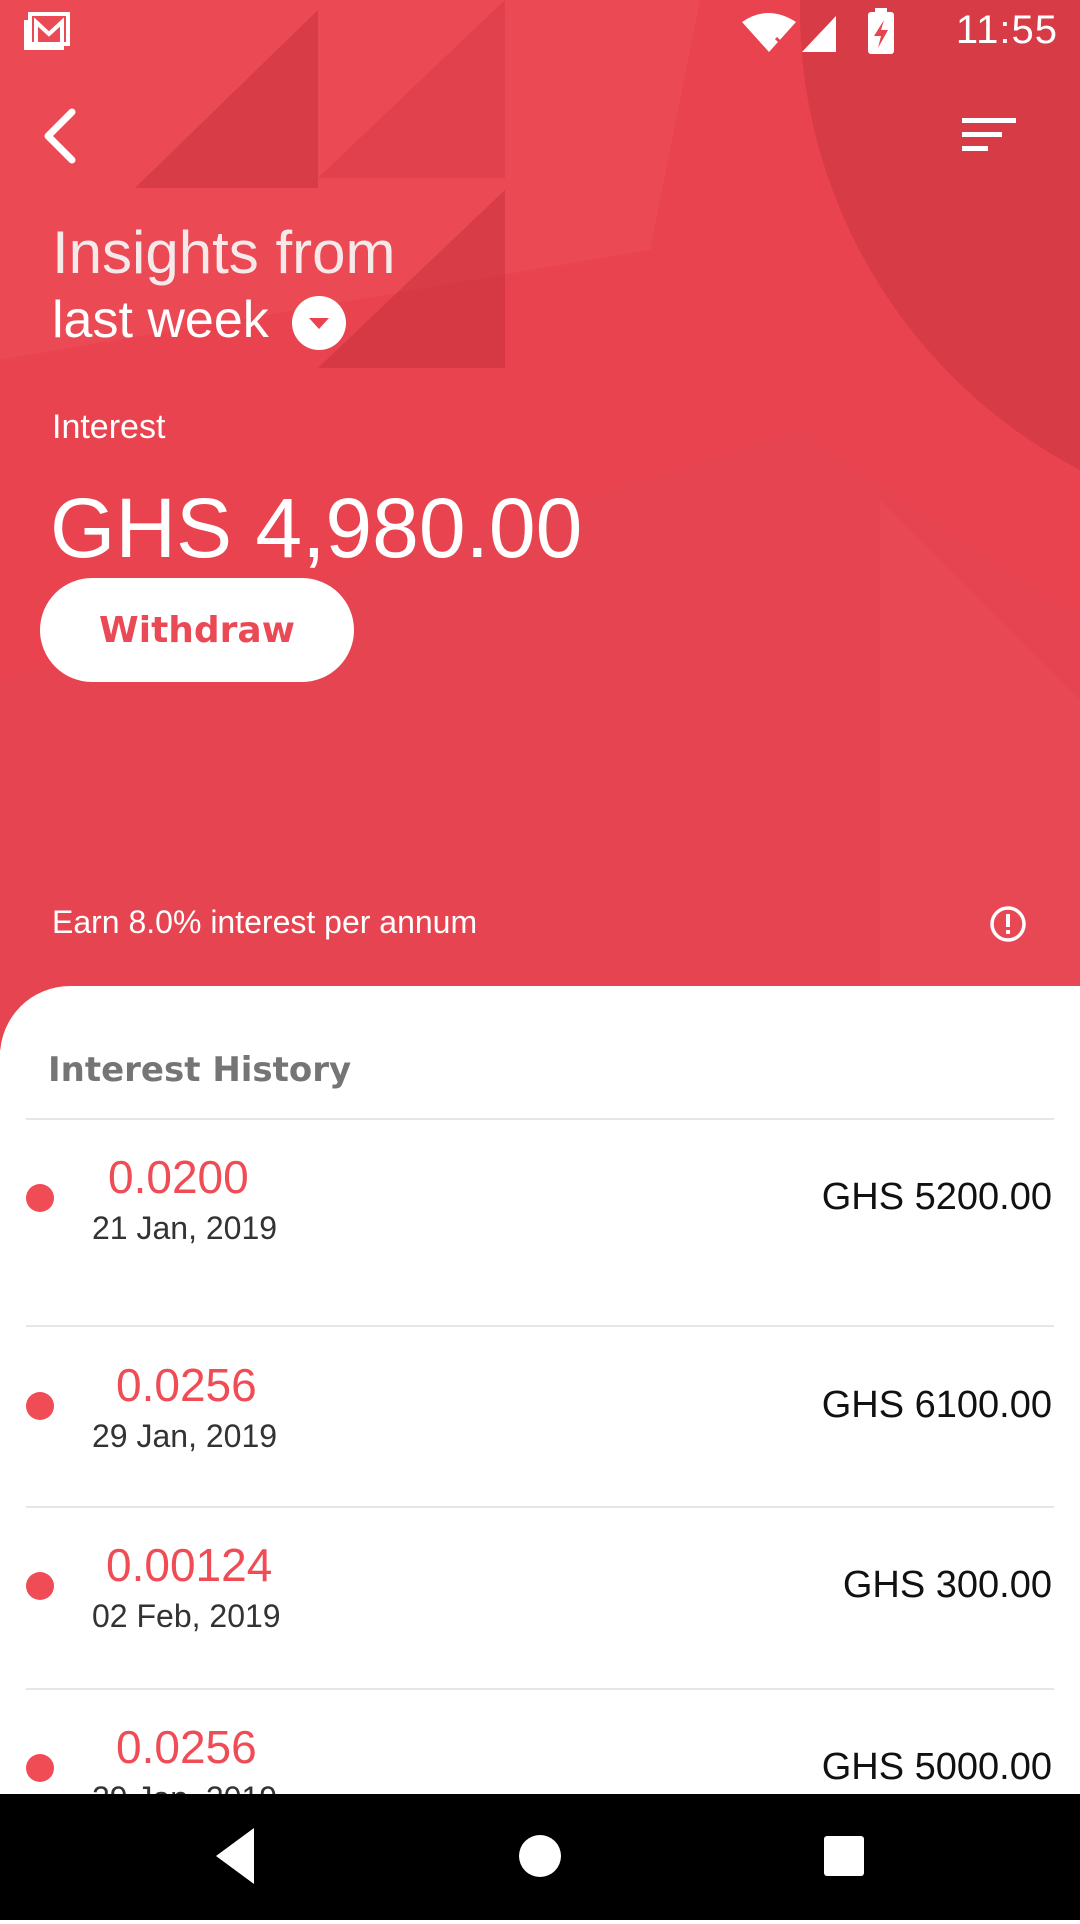 The image size is (1080, 1924). Describe the element at coordinates (185, 1228) in the screenshot. I see `history-date: 21 Jan, 2019` at that location.